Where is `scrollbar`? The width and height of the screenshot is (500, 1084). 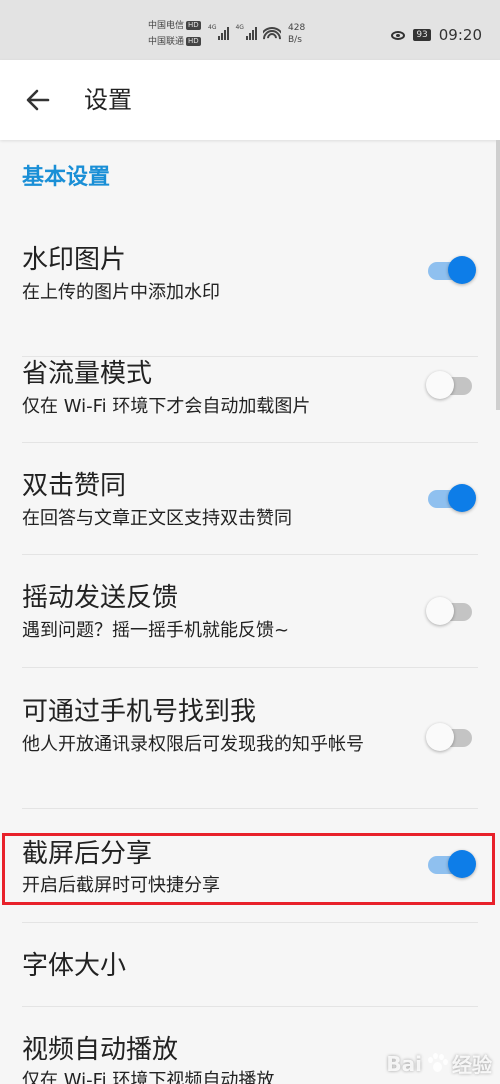
scrollbar is located at coordinates (498, 275).